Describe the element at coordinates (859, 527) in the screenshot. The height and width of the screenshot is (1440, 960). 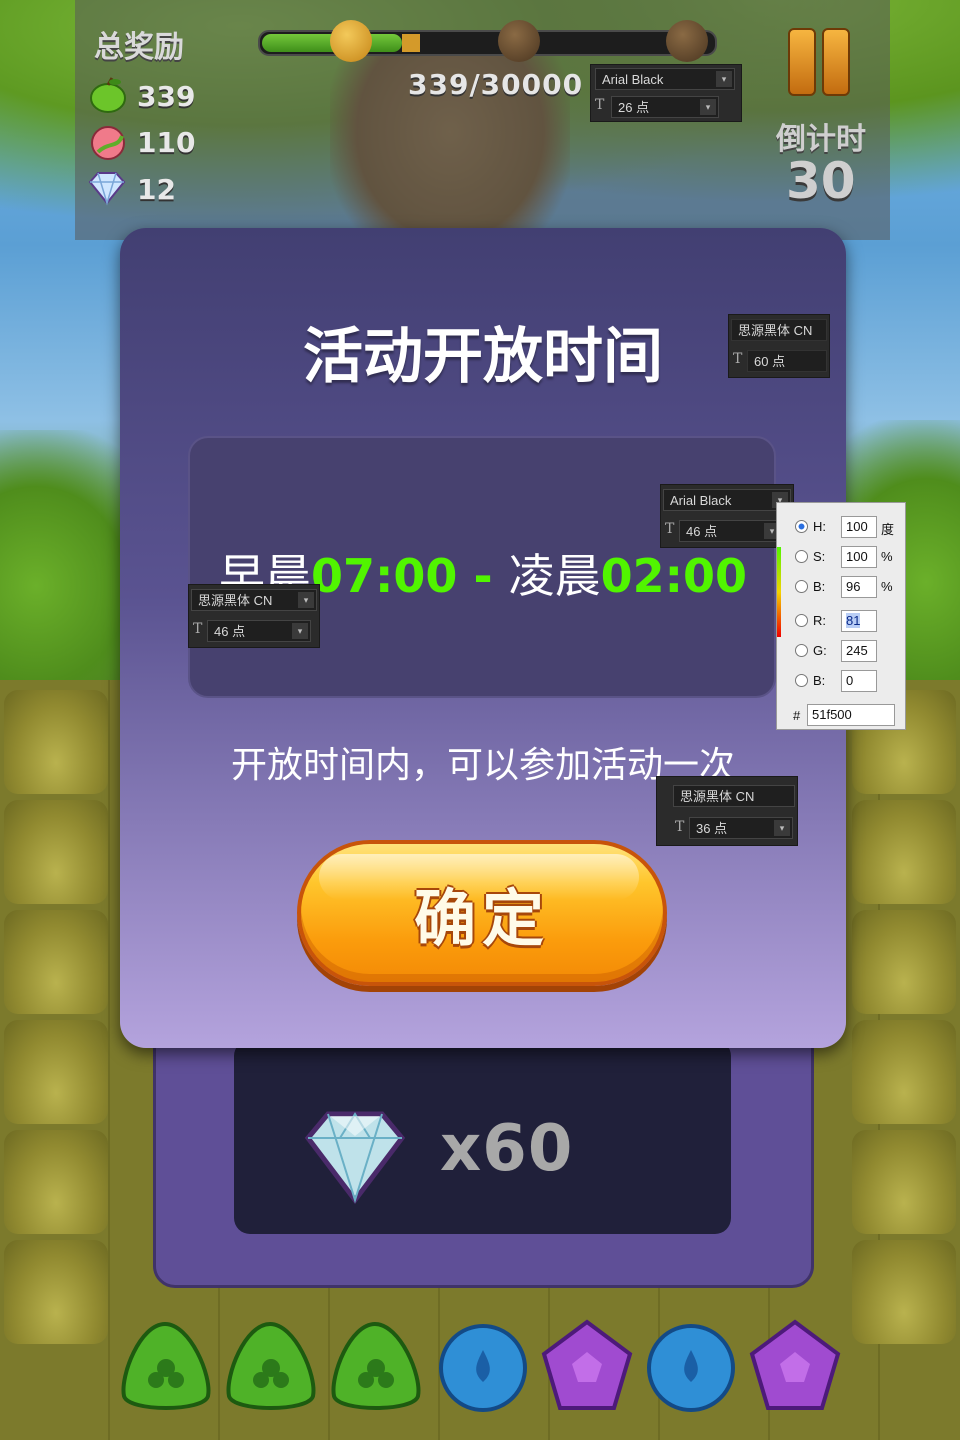
I see `hue-input: 100` at that location.